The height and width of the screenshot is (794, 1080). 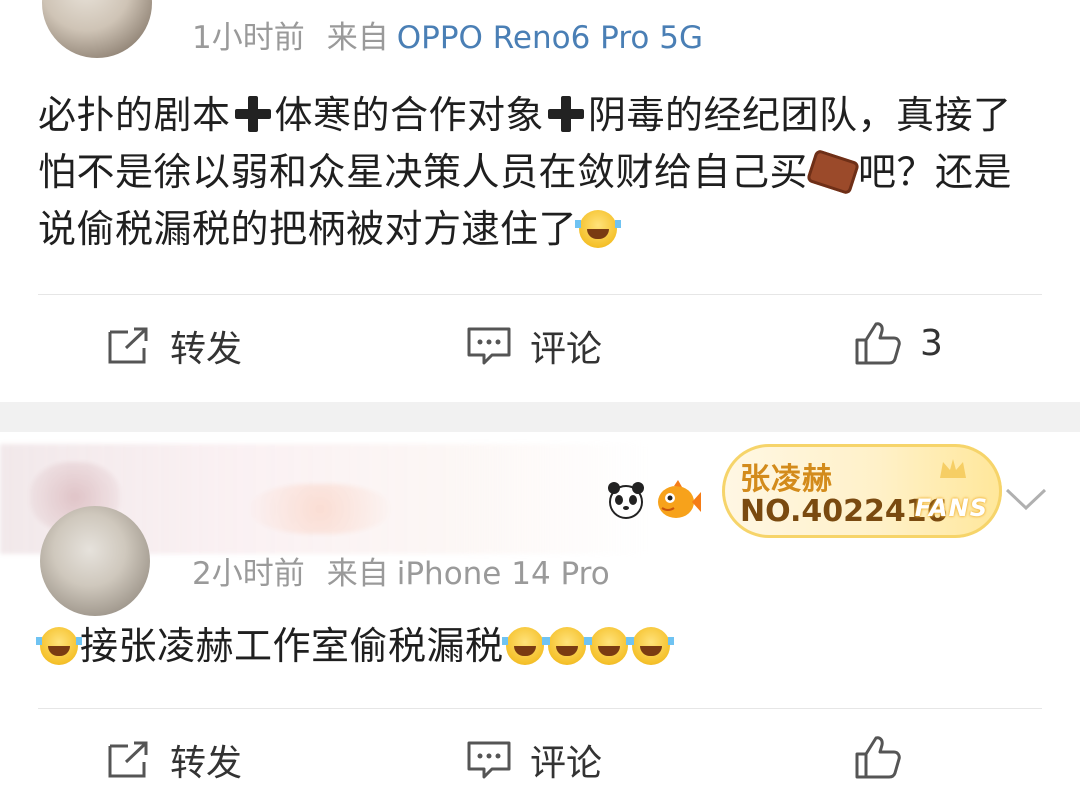 What do you see at coordinates (409, 115) in the screenshot?
I see `comment-text-segment: 体寒的合作对象` at bounding box center [409, 115].